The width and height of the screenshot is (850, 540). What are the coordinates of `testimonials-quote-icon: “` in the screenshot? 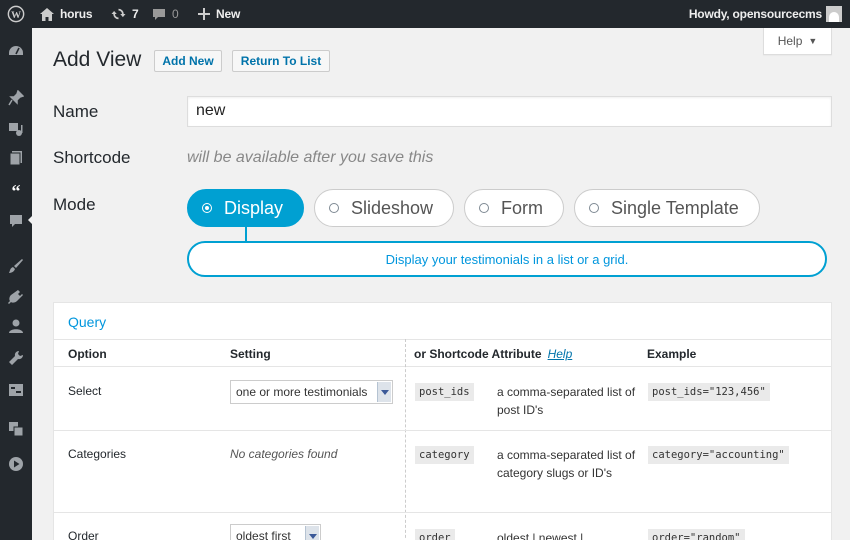 It's located at (16, 190).